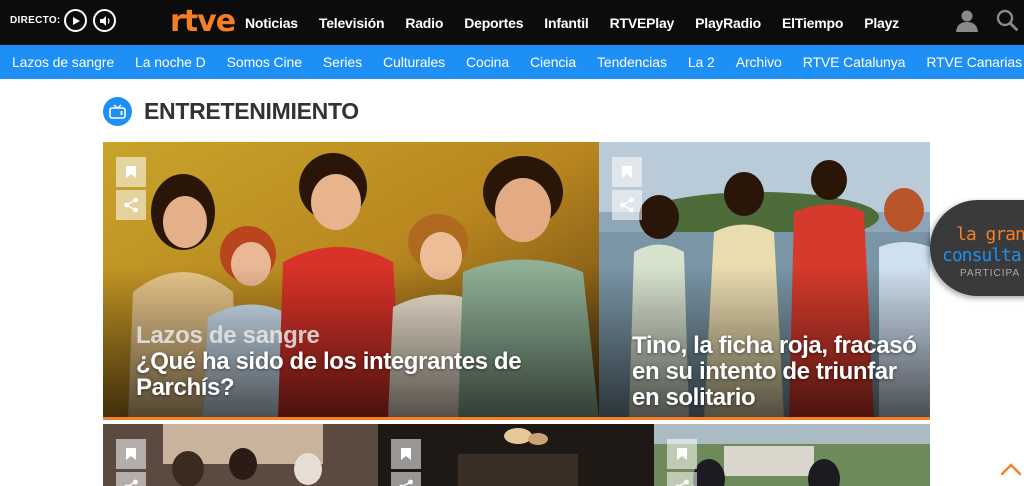 The image size is (1024, 486). I want to click on play-icon, so click(76, 20).